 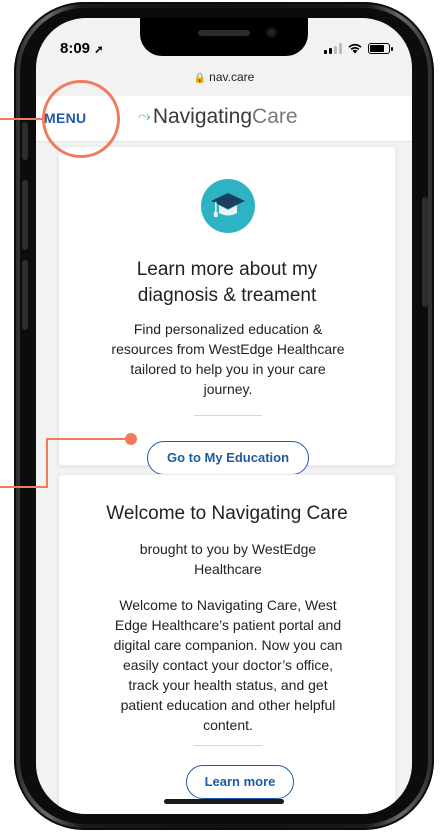 What do you see at coordinates (25, 295) in the screenshot?
I see `volume-down-button` at bounding box center [25, 295].